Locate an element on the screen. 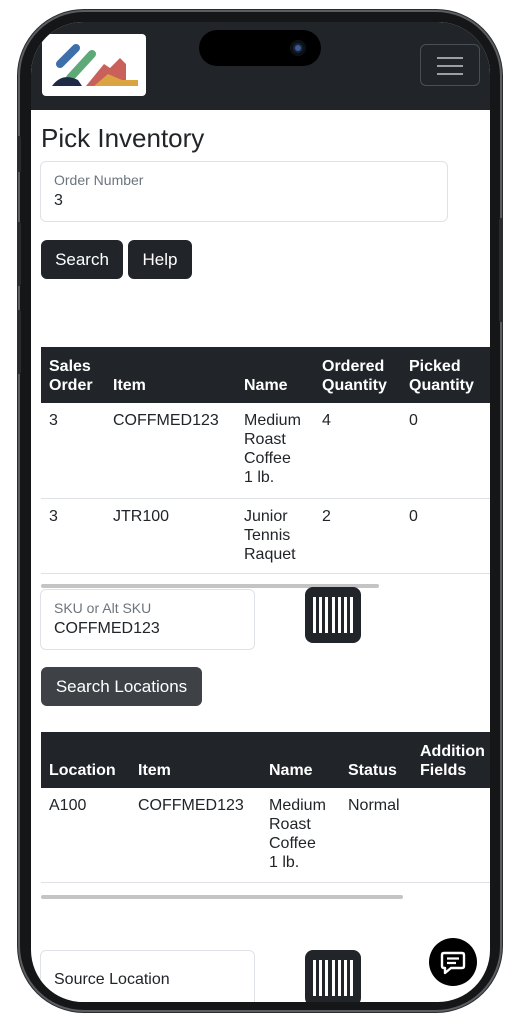 This screenshot has height=1024, width=516. col-header-picked-quantity: Picked Quantity is located at coordinates (445, 375).